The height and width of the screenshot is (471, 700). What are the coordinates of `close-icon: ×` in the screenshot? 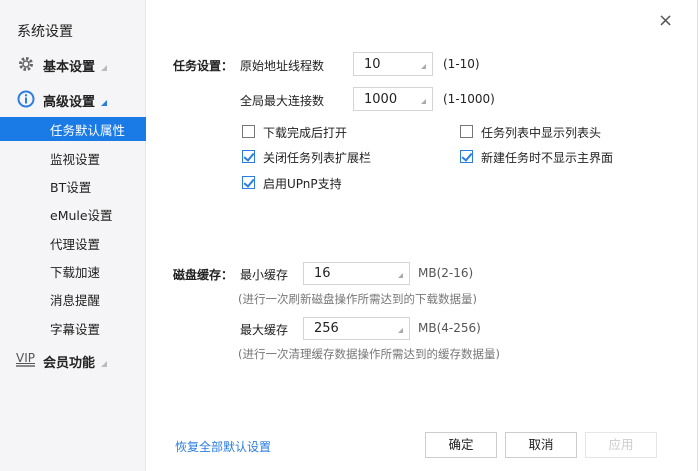 It's located at (665, 20).